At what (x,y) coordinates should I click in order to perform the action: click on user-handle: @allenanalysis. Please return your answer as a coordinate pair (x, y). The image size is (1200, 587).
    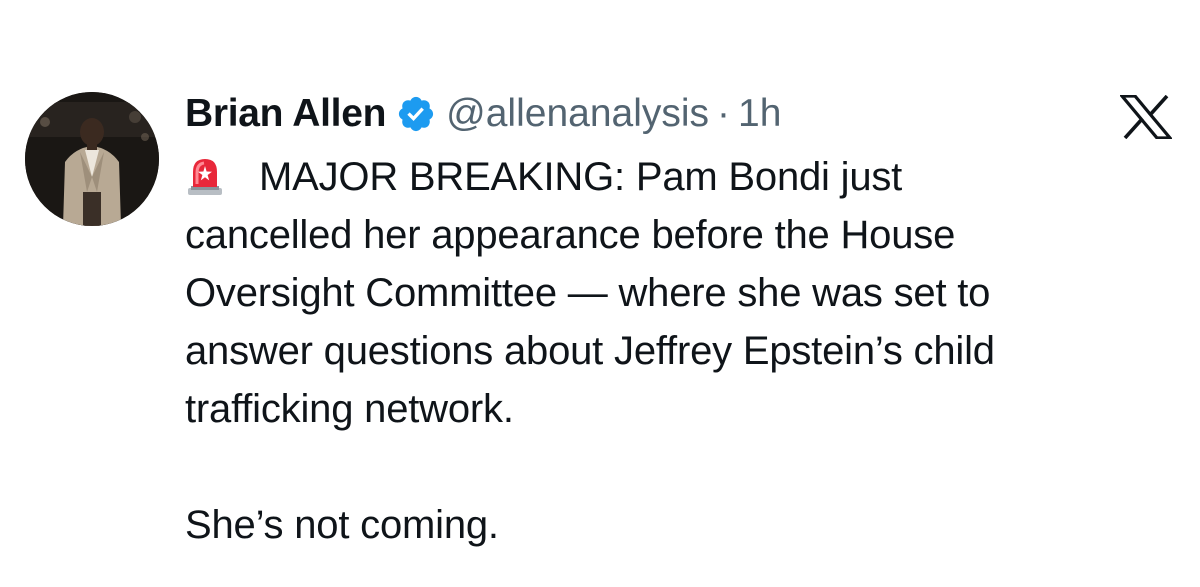
    Looking at the image, I should click on (577, 114).